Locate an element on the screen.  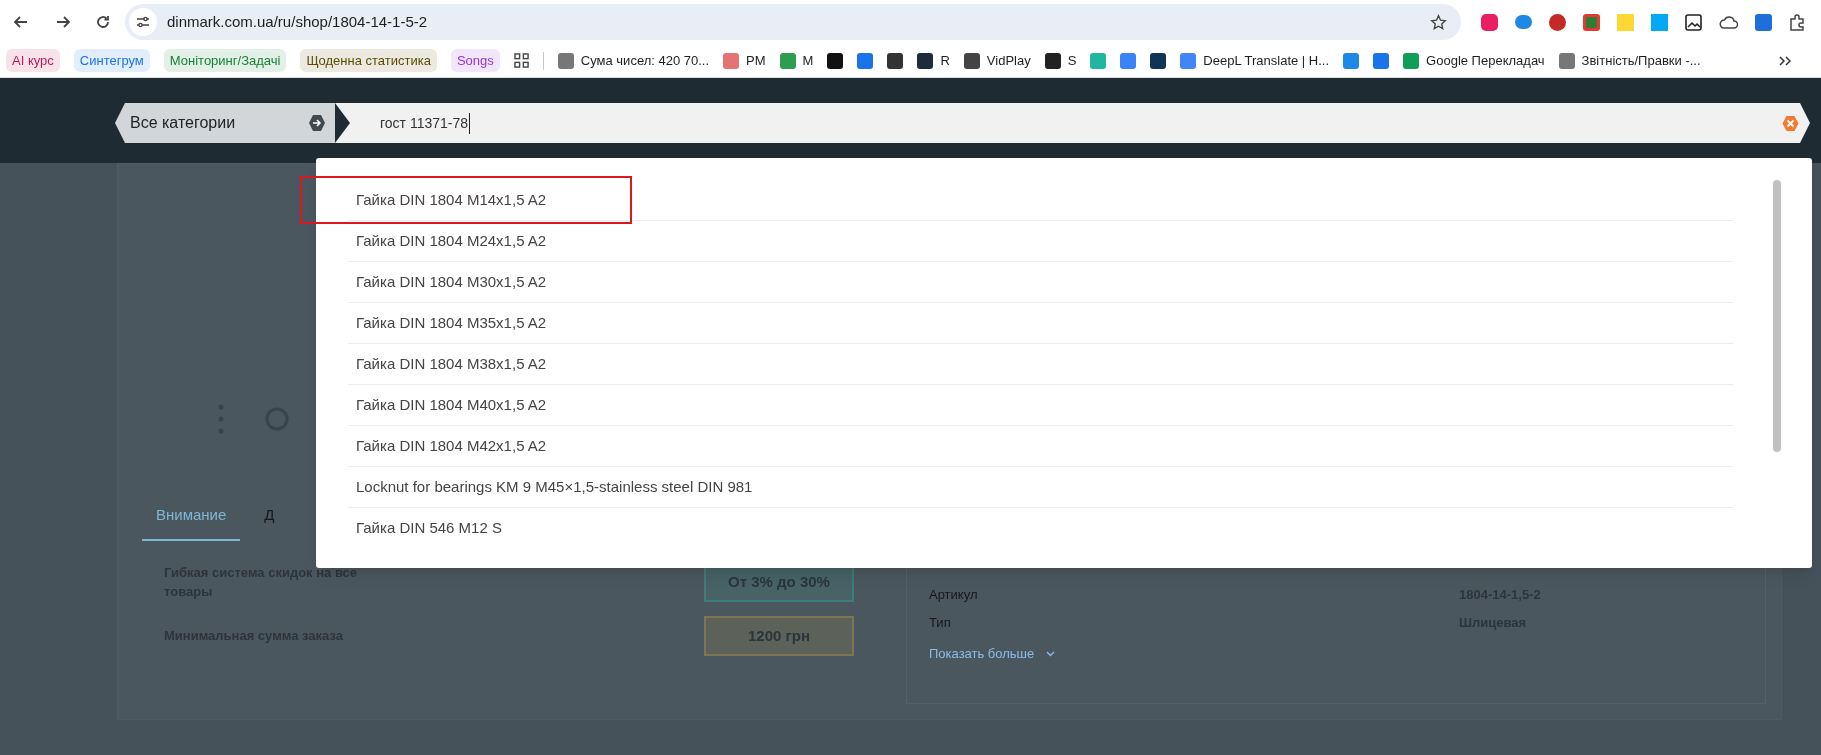
suggestion-item: Гайка DIN 1804 M14x1,5 A2 is located at coordinates (451, 200).